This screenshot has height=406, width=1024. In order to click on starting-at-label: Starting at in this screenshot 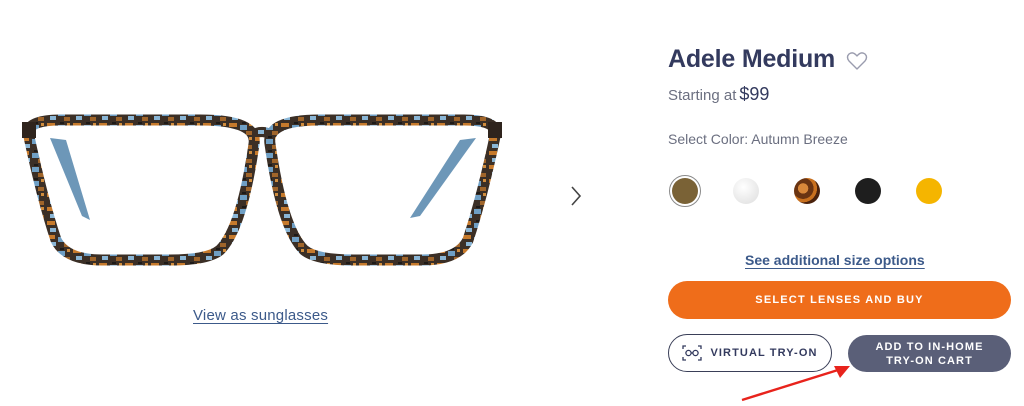, I will do `click(702, 95)`.